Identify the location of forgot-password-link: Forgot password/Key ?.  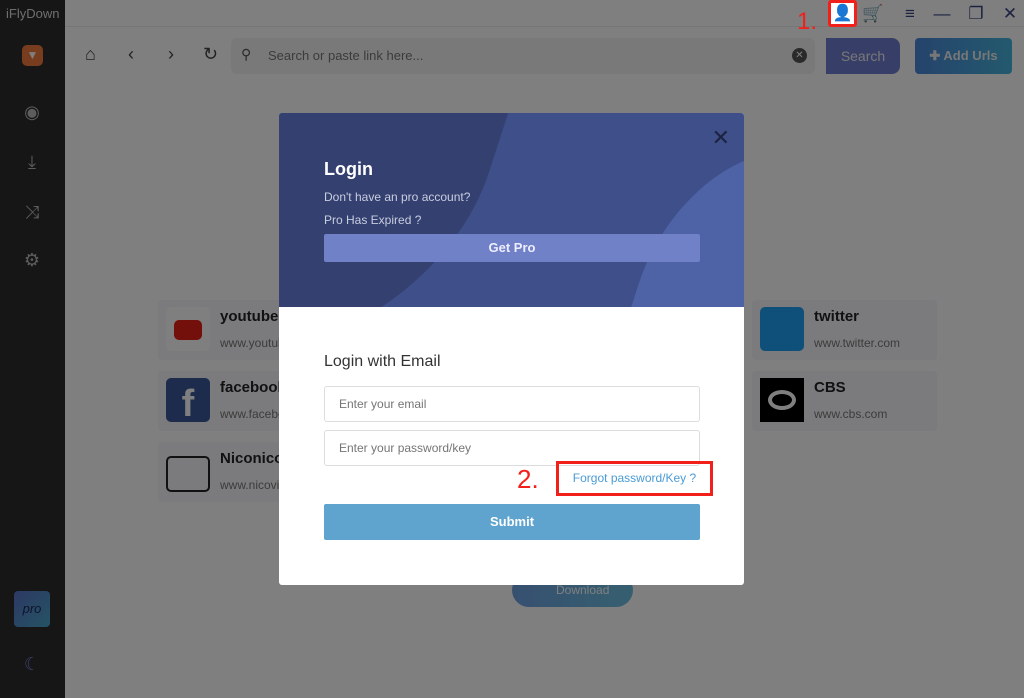
(634, 478).